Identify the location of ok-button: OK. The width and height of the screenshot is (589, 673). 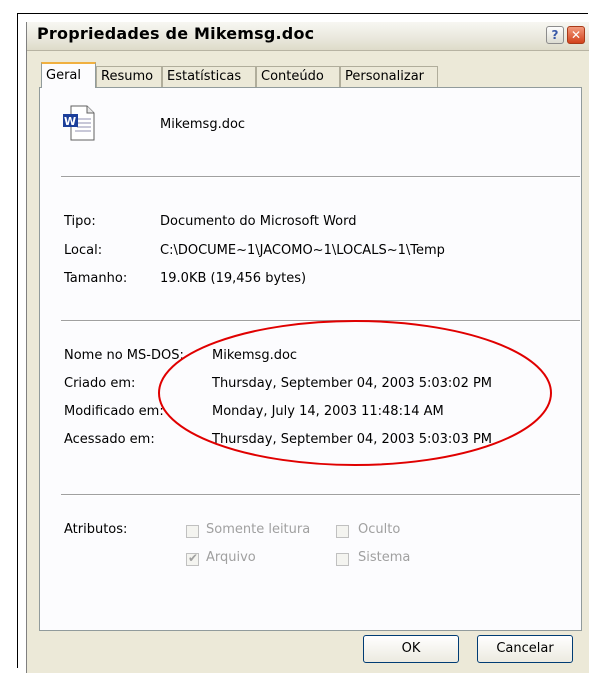
(411, 649).